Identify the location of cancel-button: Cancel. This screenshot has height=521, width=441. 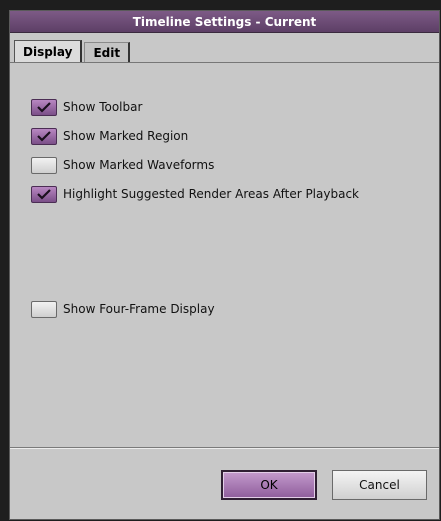
(379, 485).